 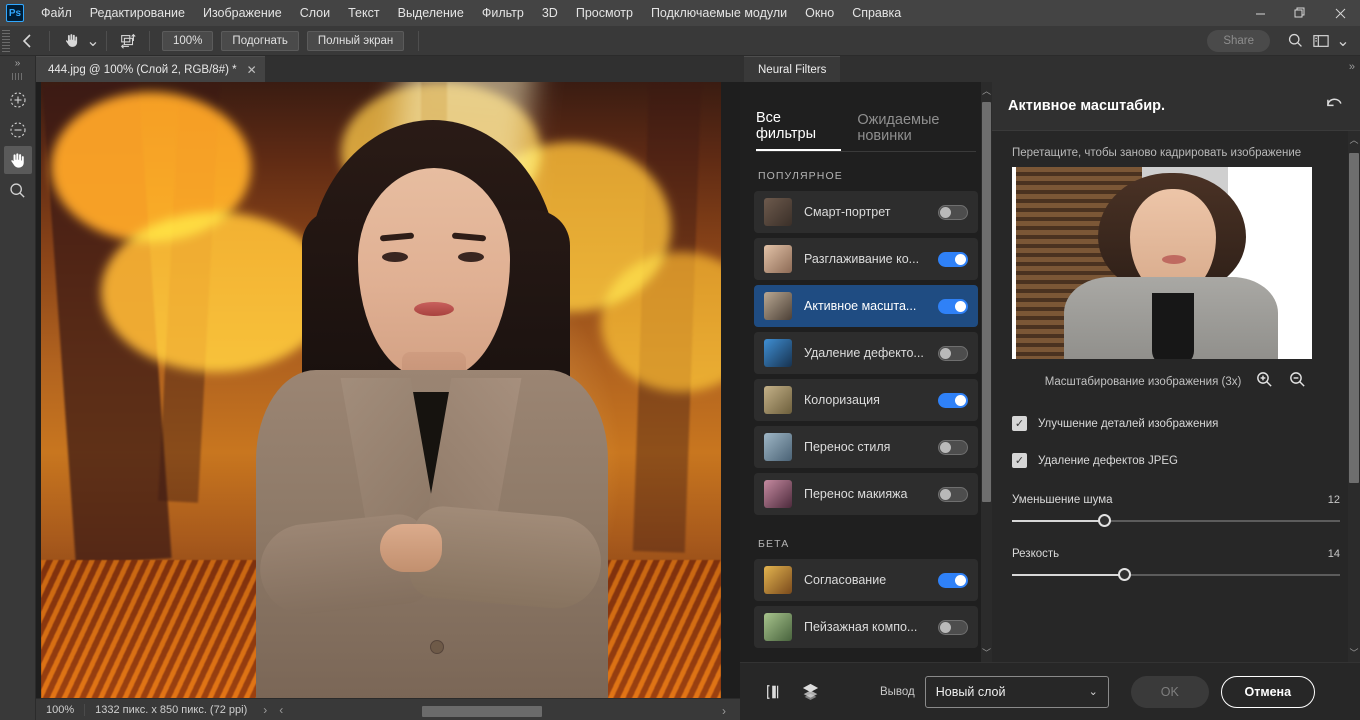 What do you see at coordinates (18, 130) in the screenshot?
I see `zoom-out-tool-icon` at bounding box center [18, 130].